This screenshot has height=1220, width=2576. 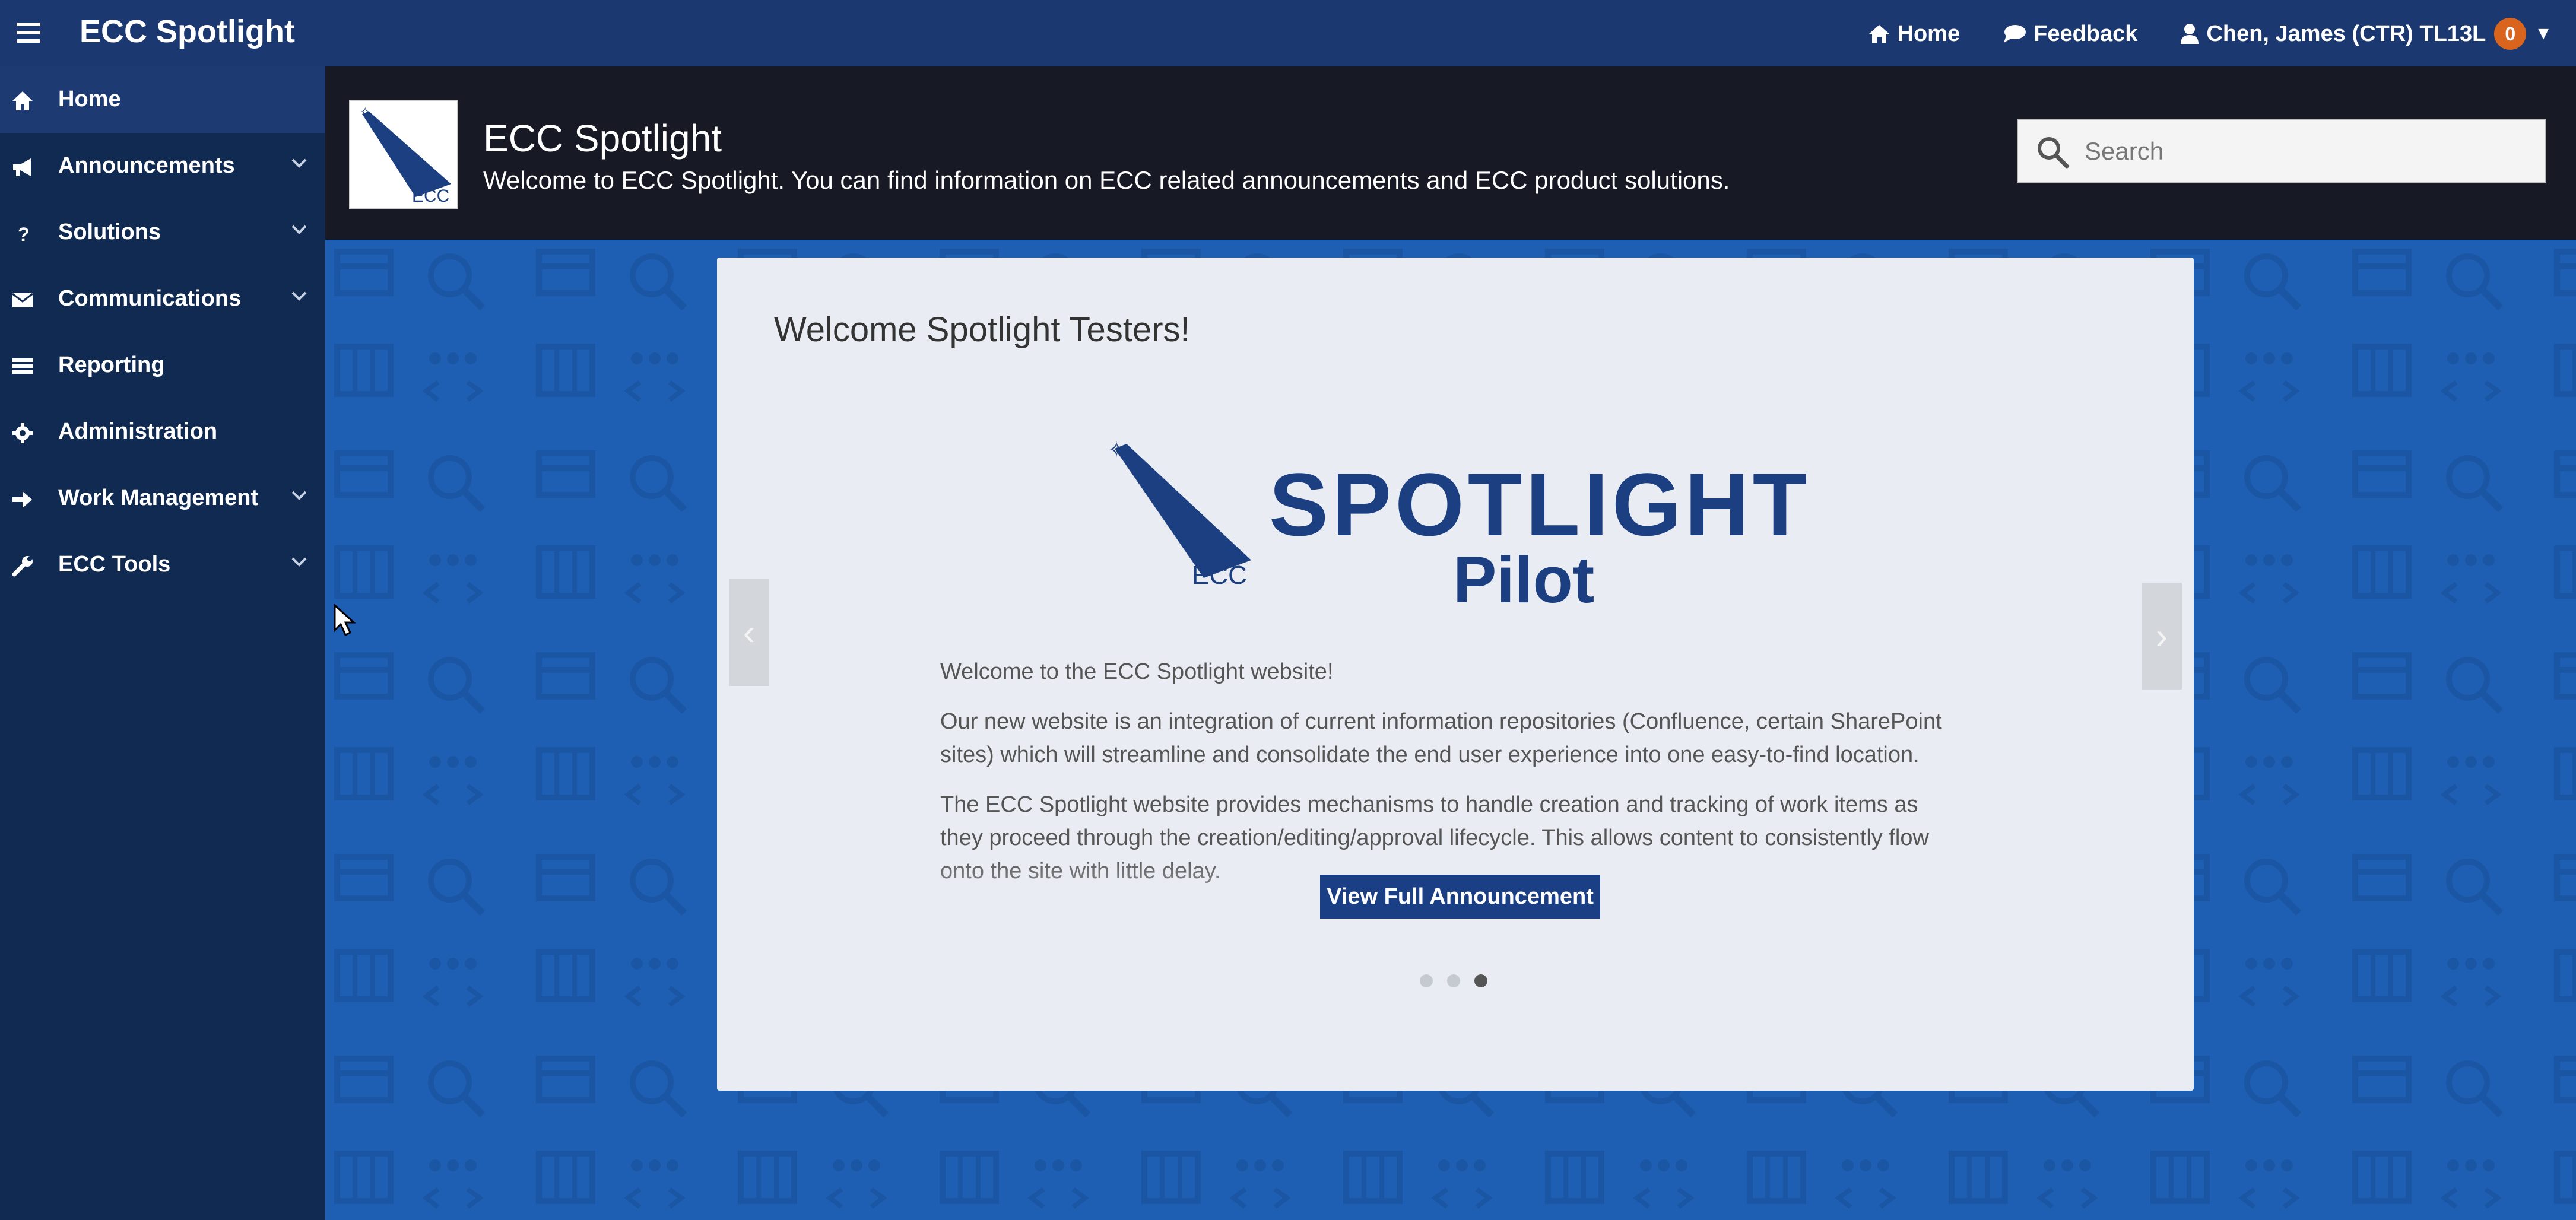 What do you see at coordinates (1524, 580) in the screenshot?
I see `logo-word-pilot: Pilot` at bounding box center [1524, 580].